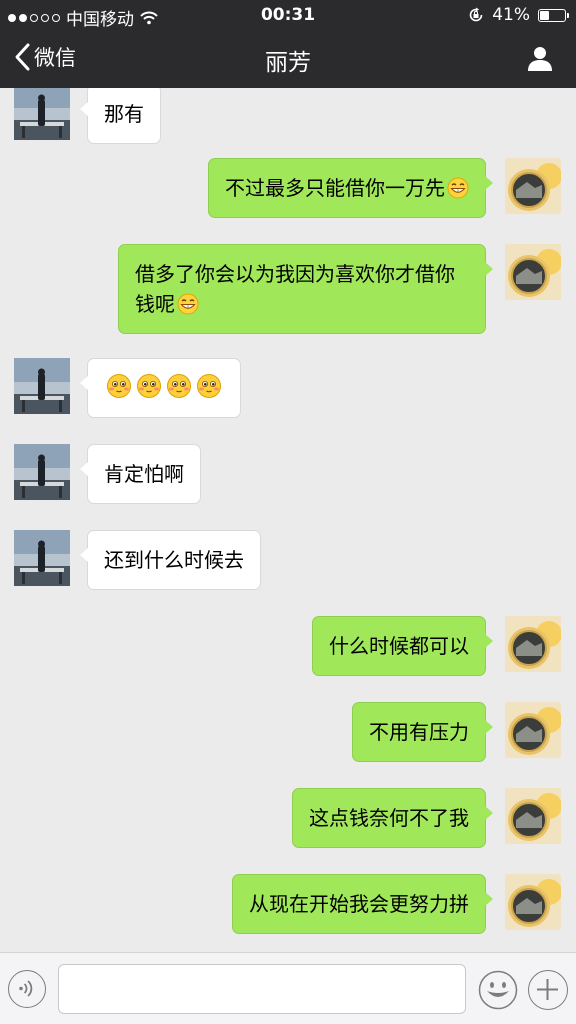  What do you see at coordinates (288, 474) in the screenshot?
I see `message-row: 肯定怕啊` at bounding box center [288, 474].